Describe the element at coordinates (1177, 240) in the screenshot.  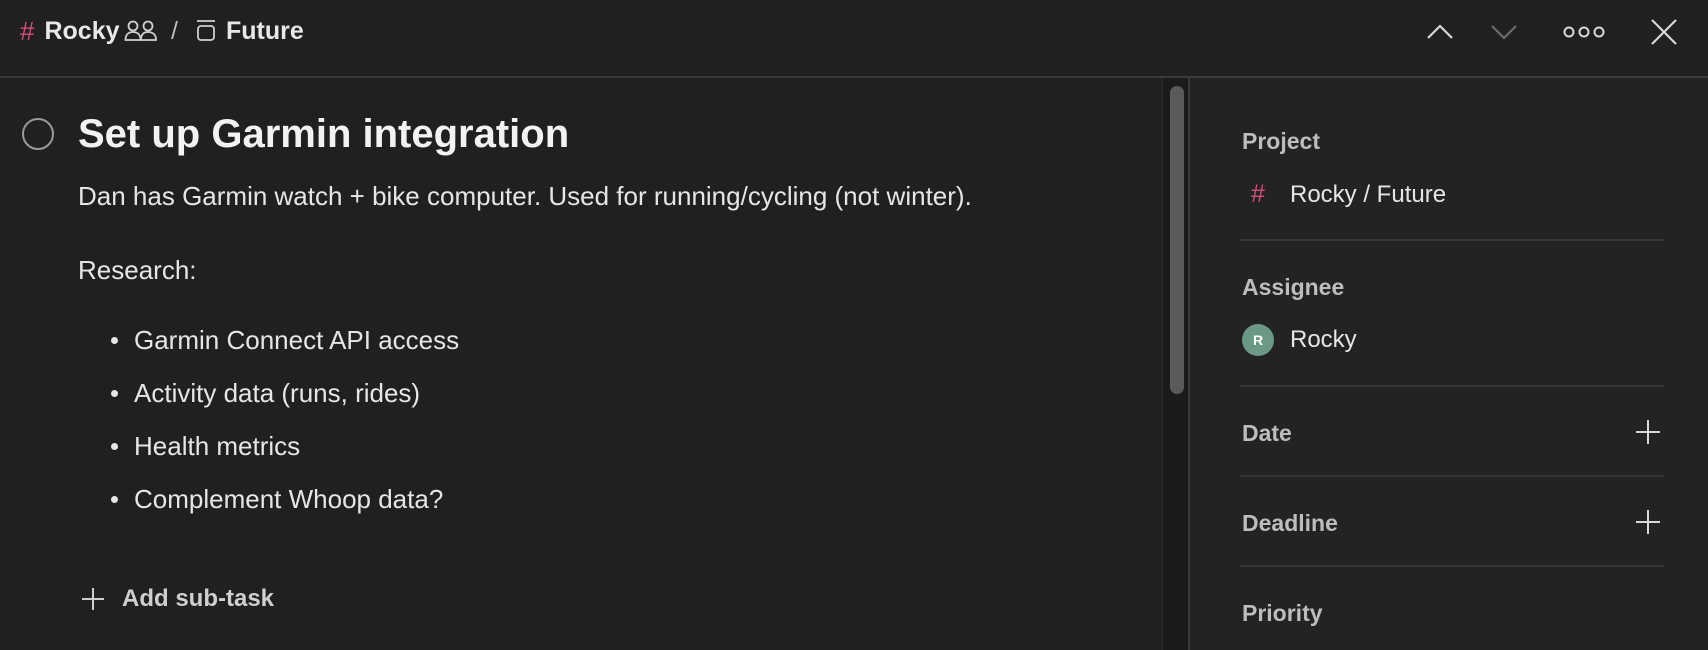
I see `scrollbar-thumb` at that location.